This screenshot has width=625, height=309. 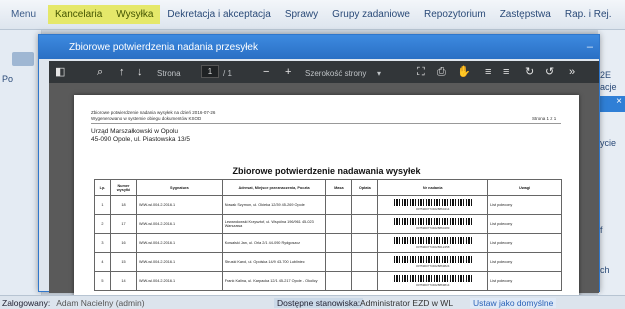 What do you see at coordinates (23, 59) in the screenshot?
I see `background-button` at bounding box center [23, 59].